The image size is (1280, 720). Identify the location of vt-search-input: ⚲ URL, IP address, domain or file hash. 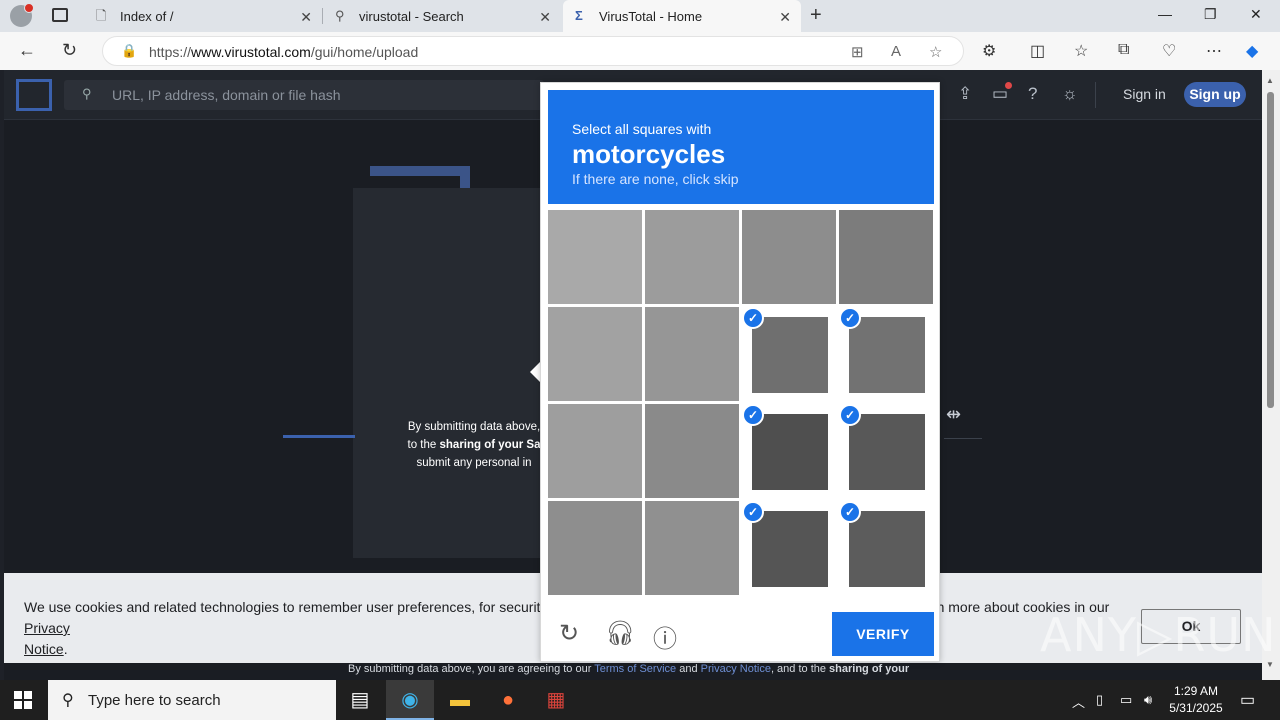
(304, 95).